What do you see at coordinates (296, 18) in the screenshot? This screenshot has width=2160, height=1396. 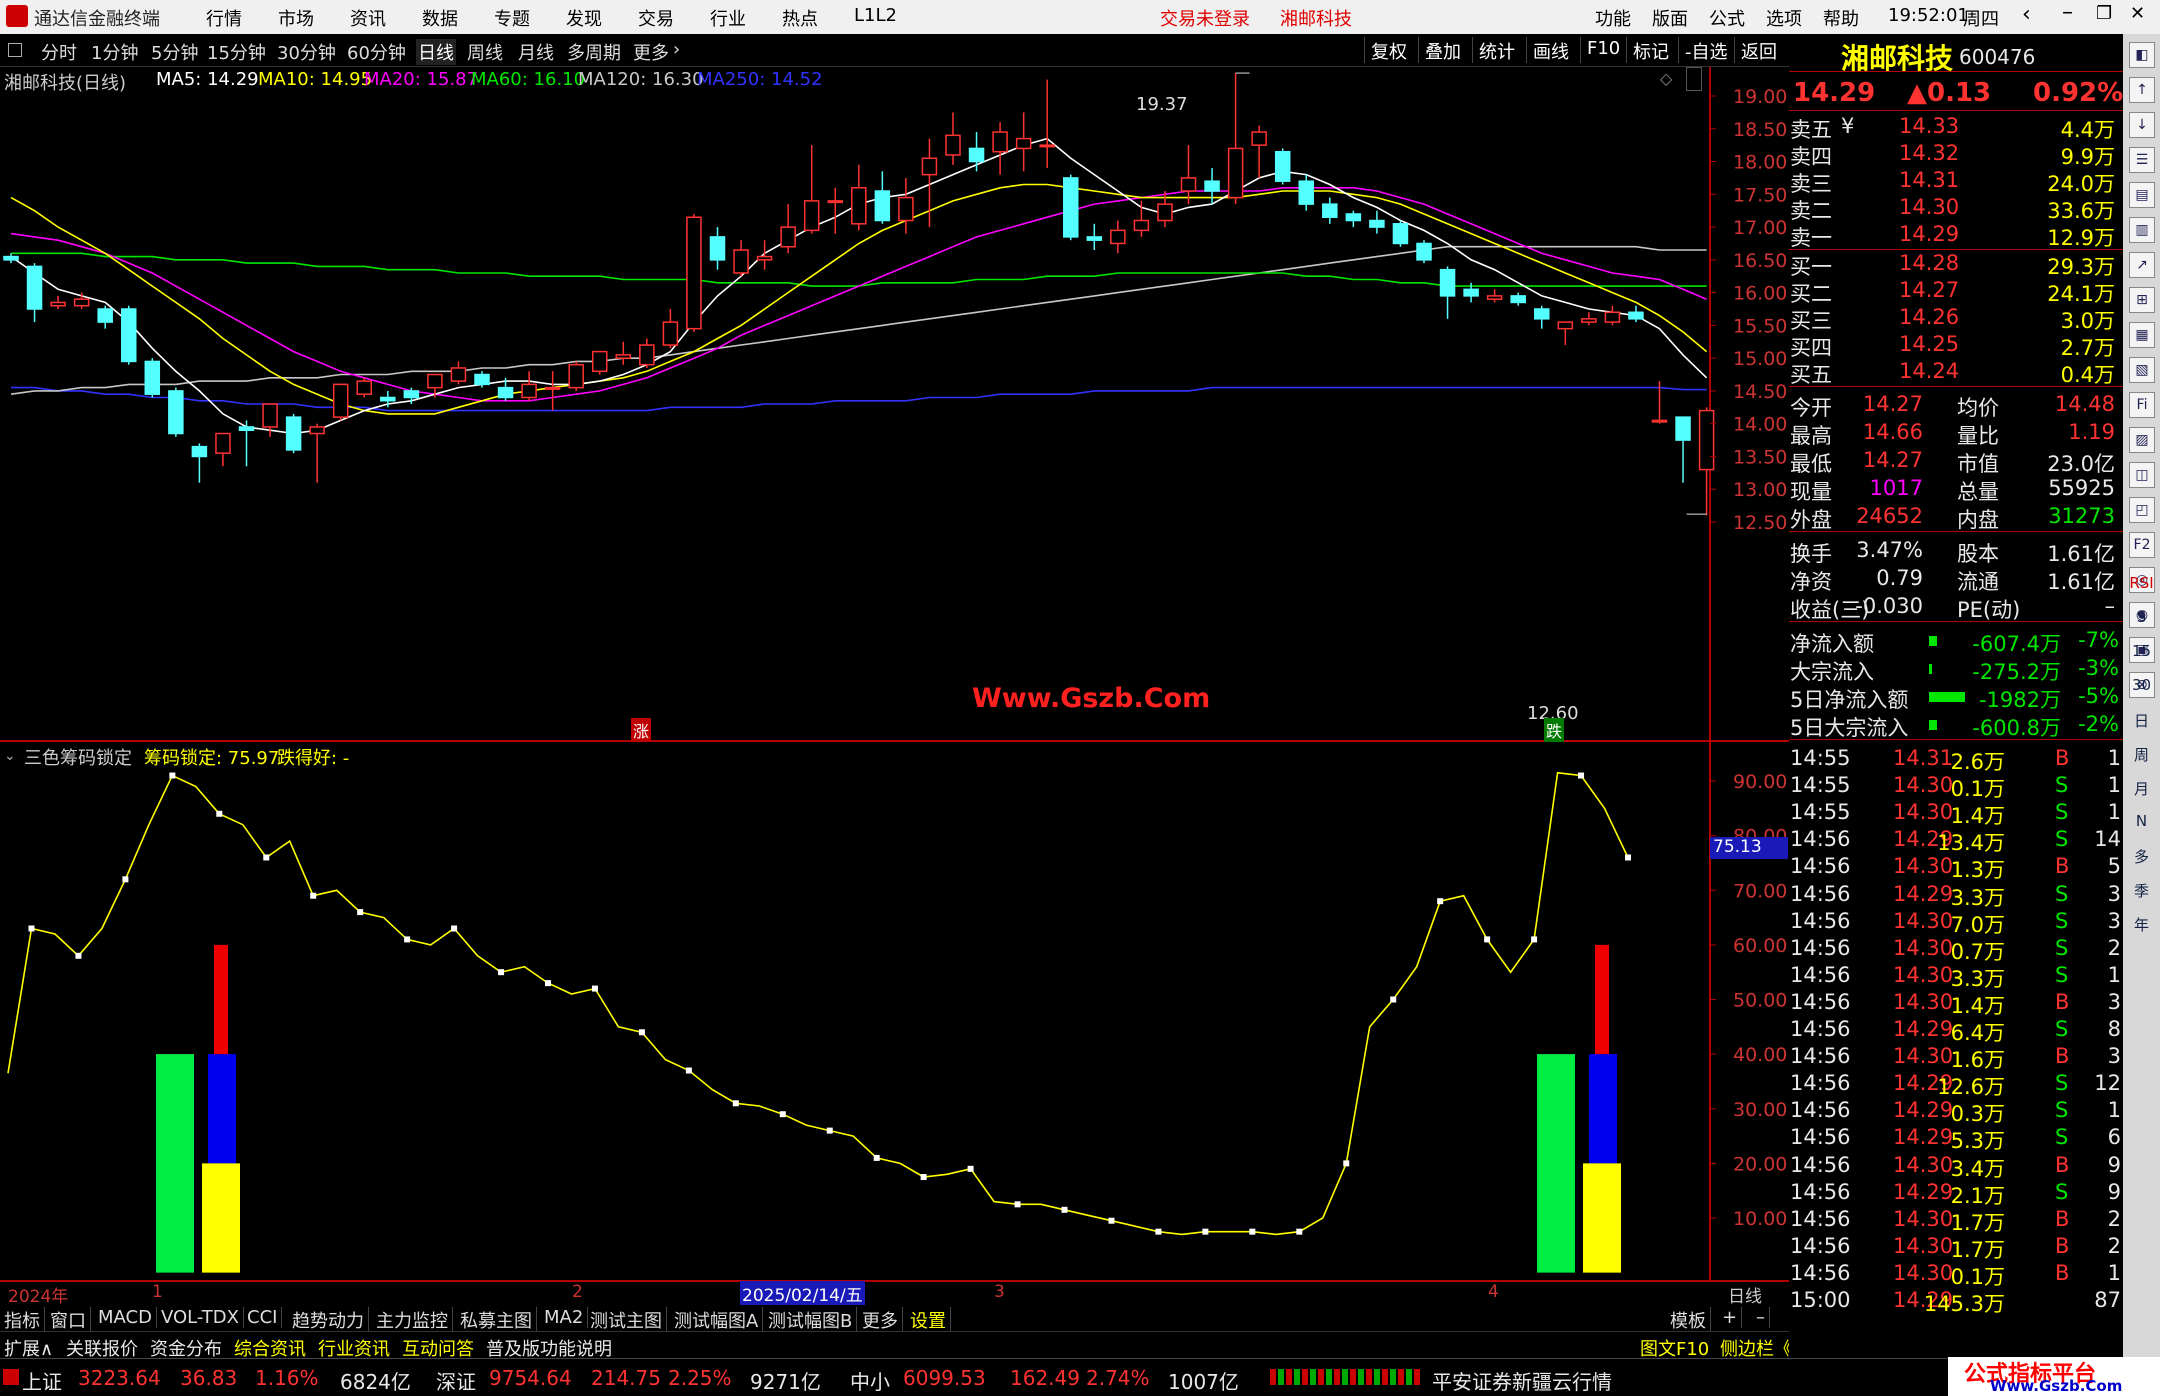 I see `menu-item-shichang: 市场` at bounding box center [296, 18].